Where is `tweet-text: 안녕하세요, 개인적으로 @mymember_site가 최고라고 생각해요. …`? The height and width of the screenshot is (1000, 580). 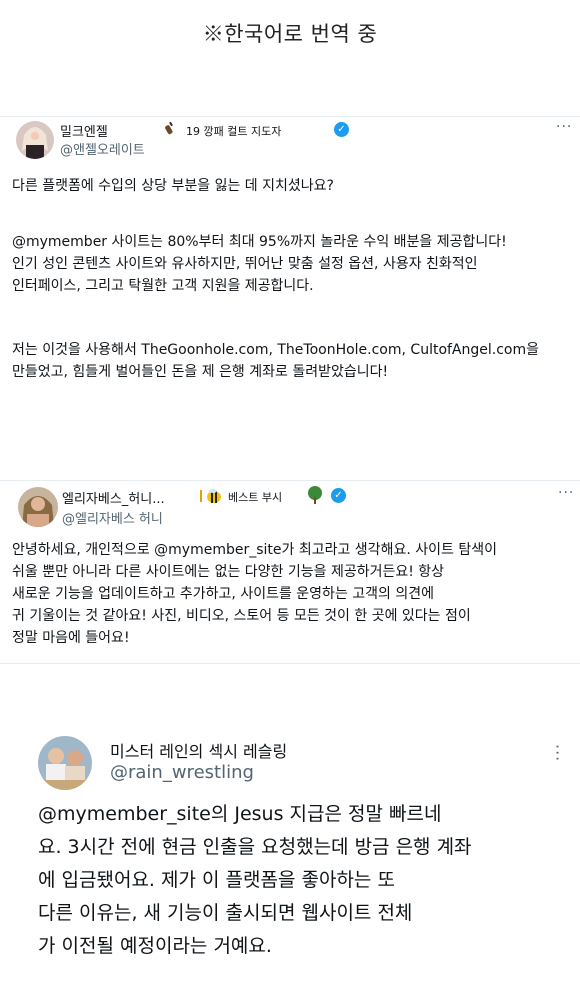
tweet-text: 안녕하세요, 개인적으로 @mymember_site가 최고라고 생각해요. … is located at coordinates (254, 594).